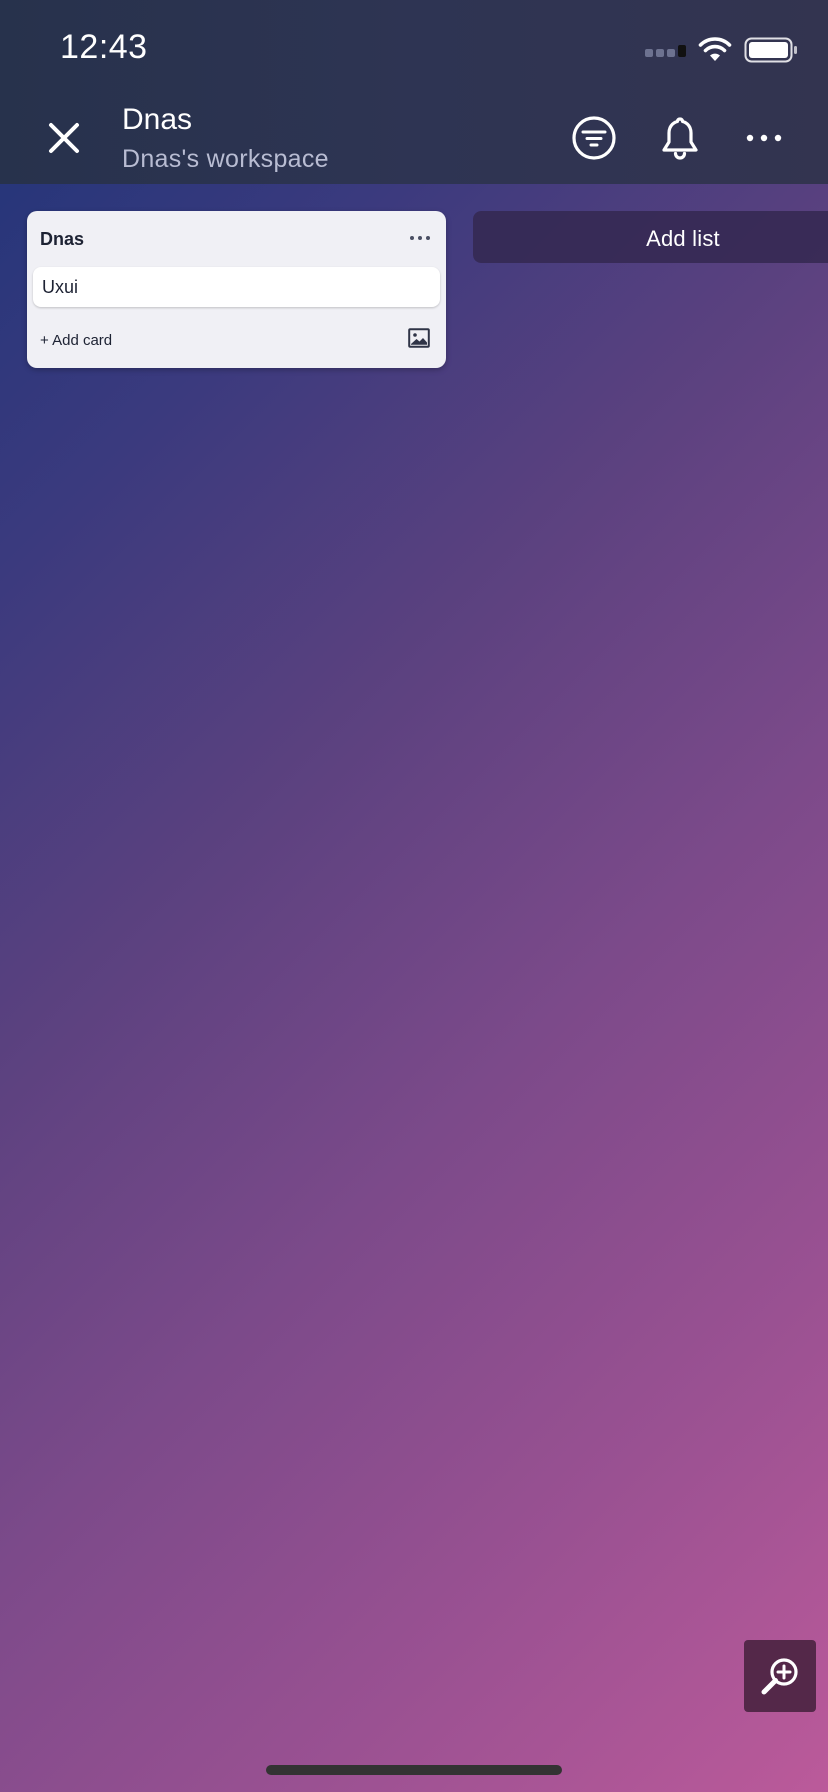 This screenshot has width=828, height=1792. What do you see at coordinates (665, 50) in the screenshot?
I see `cellular-signal-icon` at bounding box center [665, 50].